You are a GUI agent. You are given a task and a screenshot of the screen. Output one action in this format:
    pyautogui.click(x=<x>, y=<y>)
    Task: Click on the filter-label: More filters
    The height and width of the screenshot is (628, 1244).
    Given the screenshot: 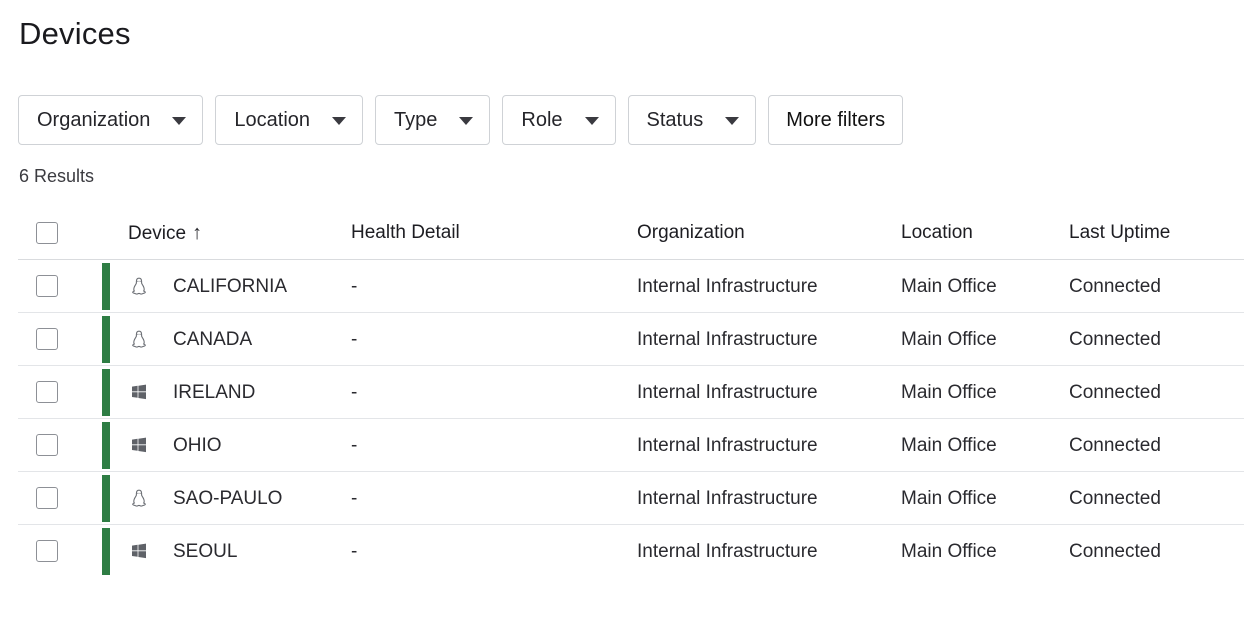 What is the action you would take?
    pyautogui.click(x=836, y=119)
    